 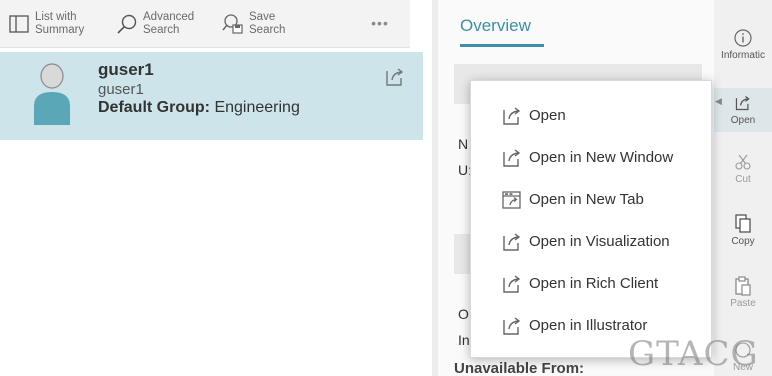 I want to click on menu-item-open-visualization: Open in Visualization, so click(x=591, y=242).